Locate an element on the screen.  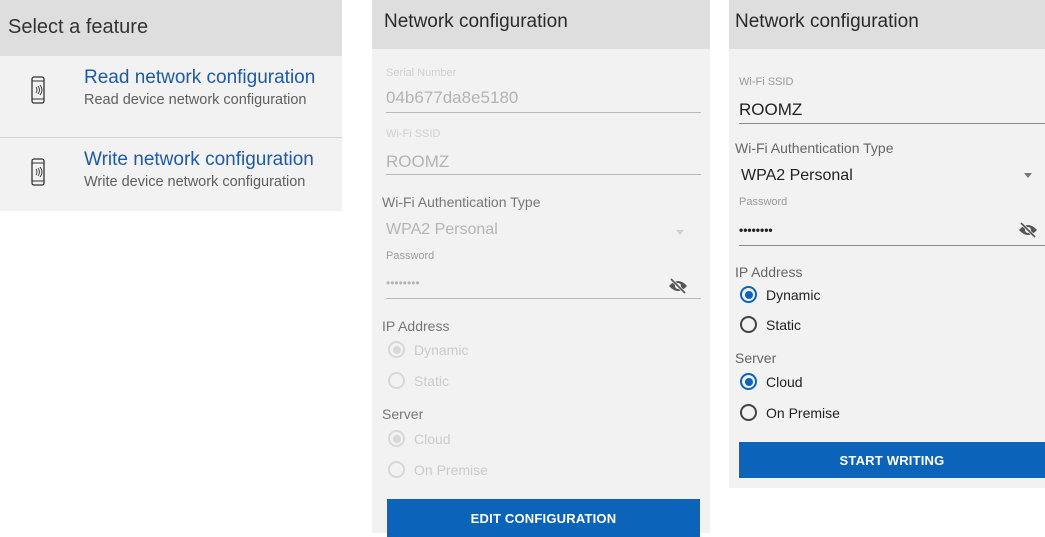
feature-title: Read network configuration is located at coordinates (200, 77).